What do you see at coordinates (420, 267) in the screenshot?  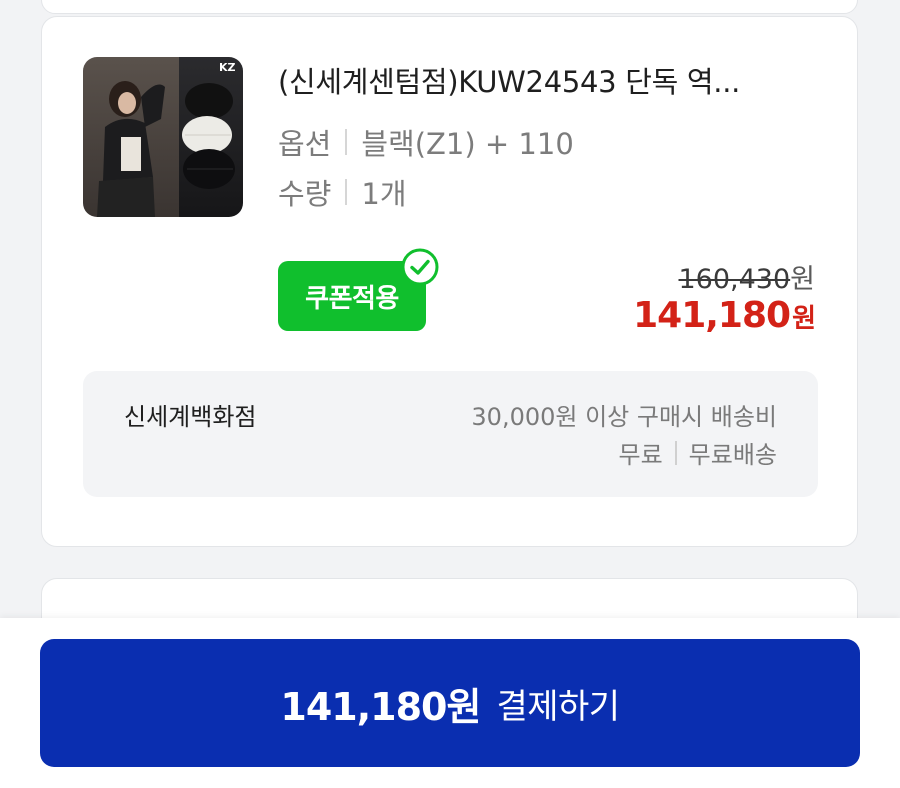 I see `check-circle-icon` at bounding box center [420, 267].